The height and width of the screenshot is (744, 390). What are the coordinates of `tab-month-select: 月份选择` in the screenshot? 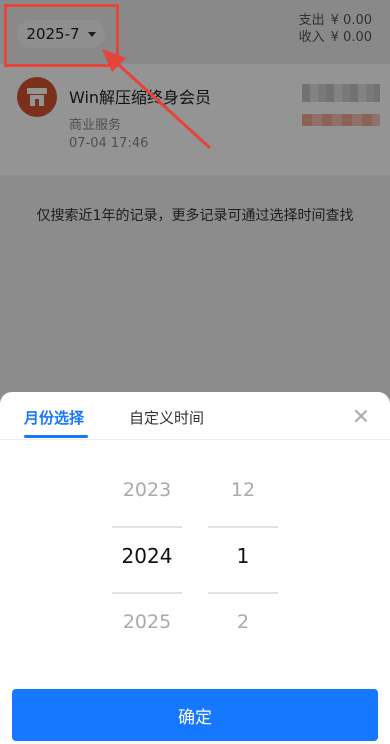 It's located at (54, 417).